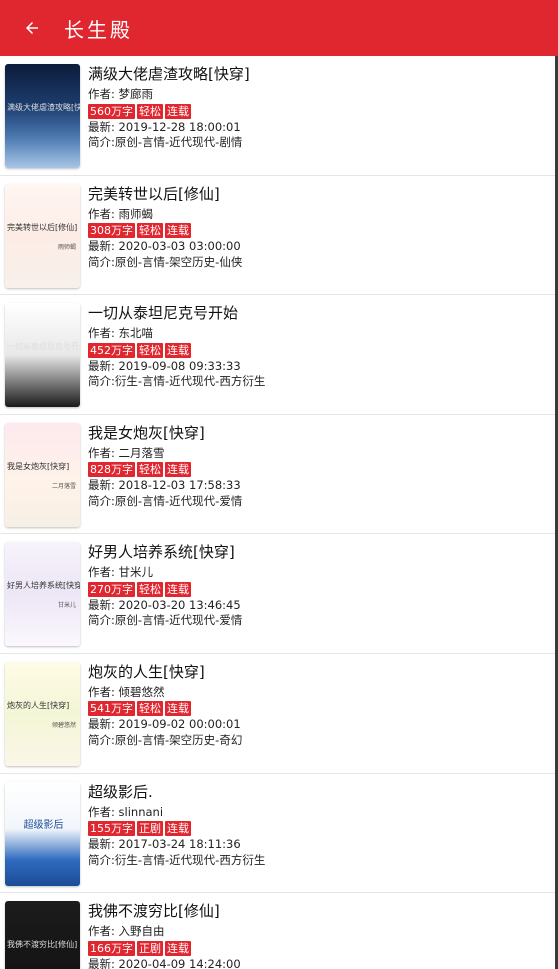  I want to click on book-intro: 简介:原创-言情-架空历史-奇幻, so click(165, 739).